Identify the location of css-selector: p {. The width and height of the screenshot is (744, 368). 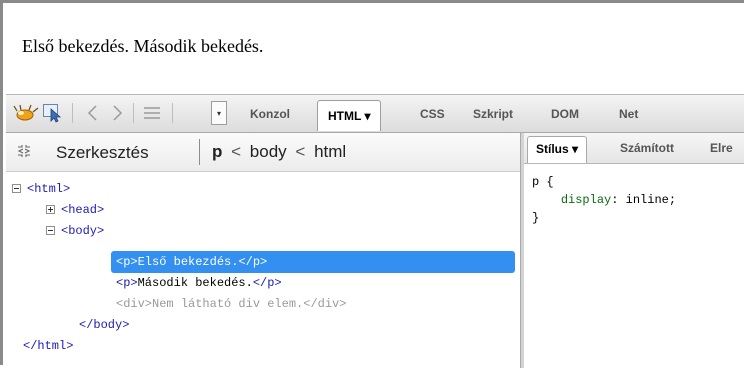
(543, 182).